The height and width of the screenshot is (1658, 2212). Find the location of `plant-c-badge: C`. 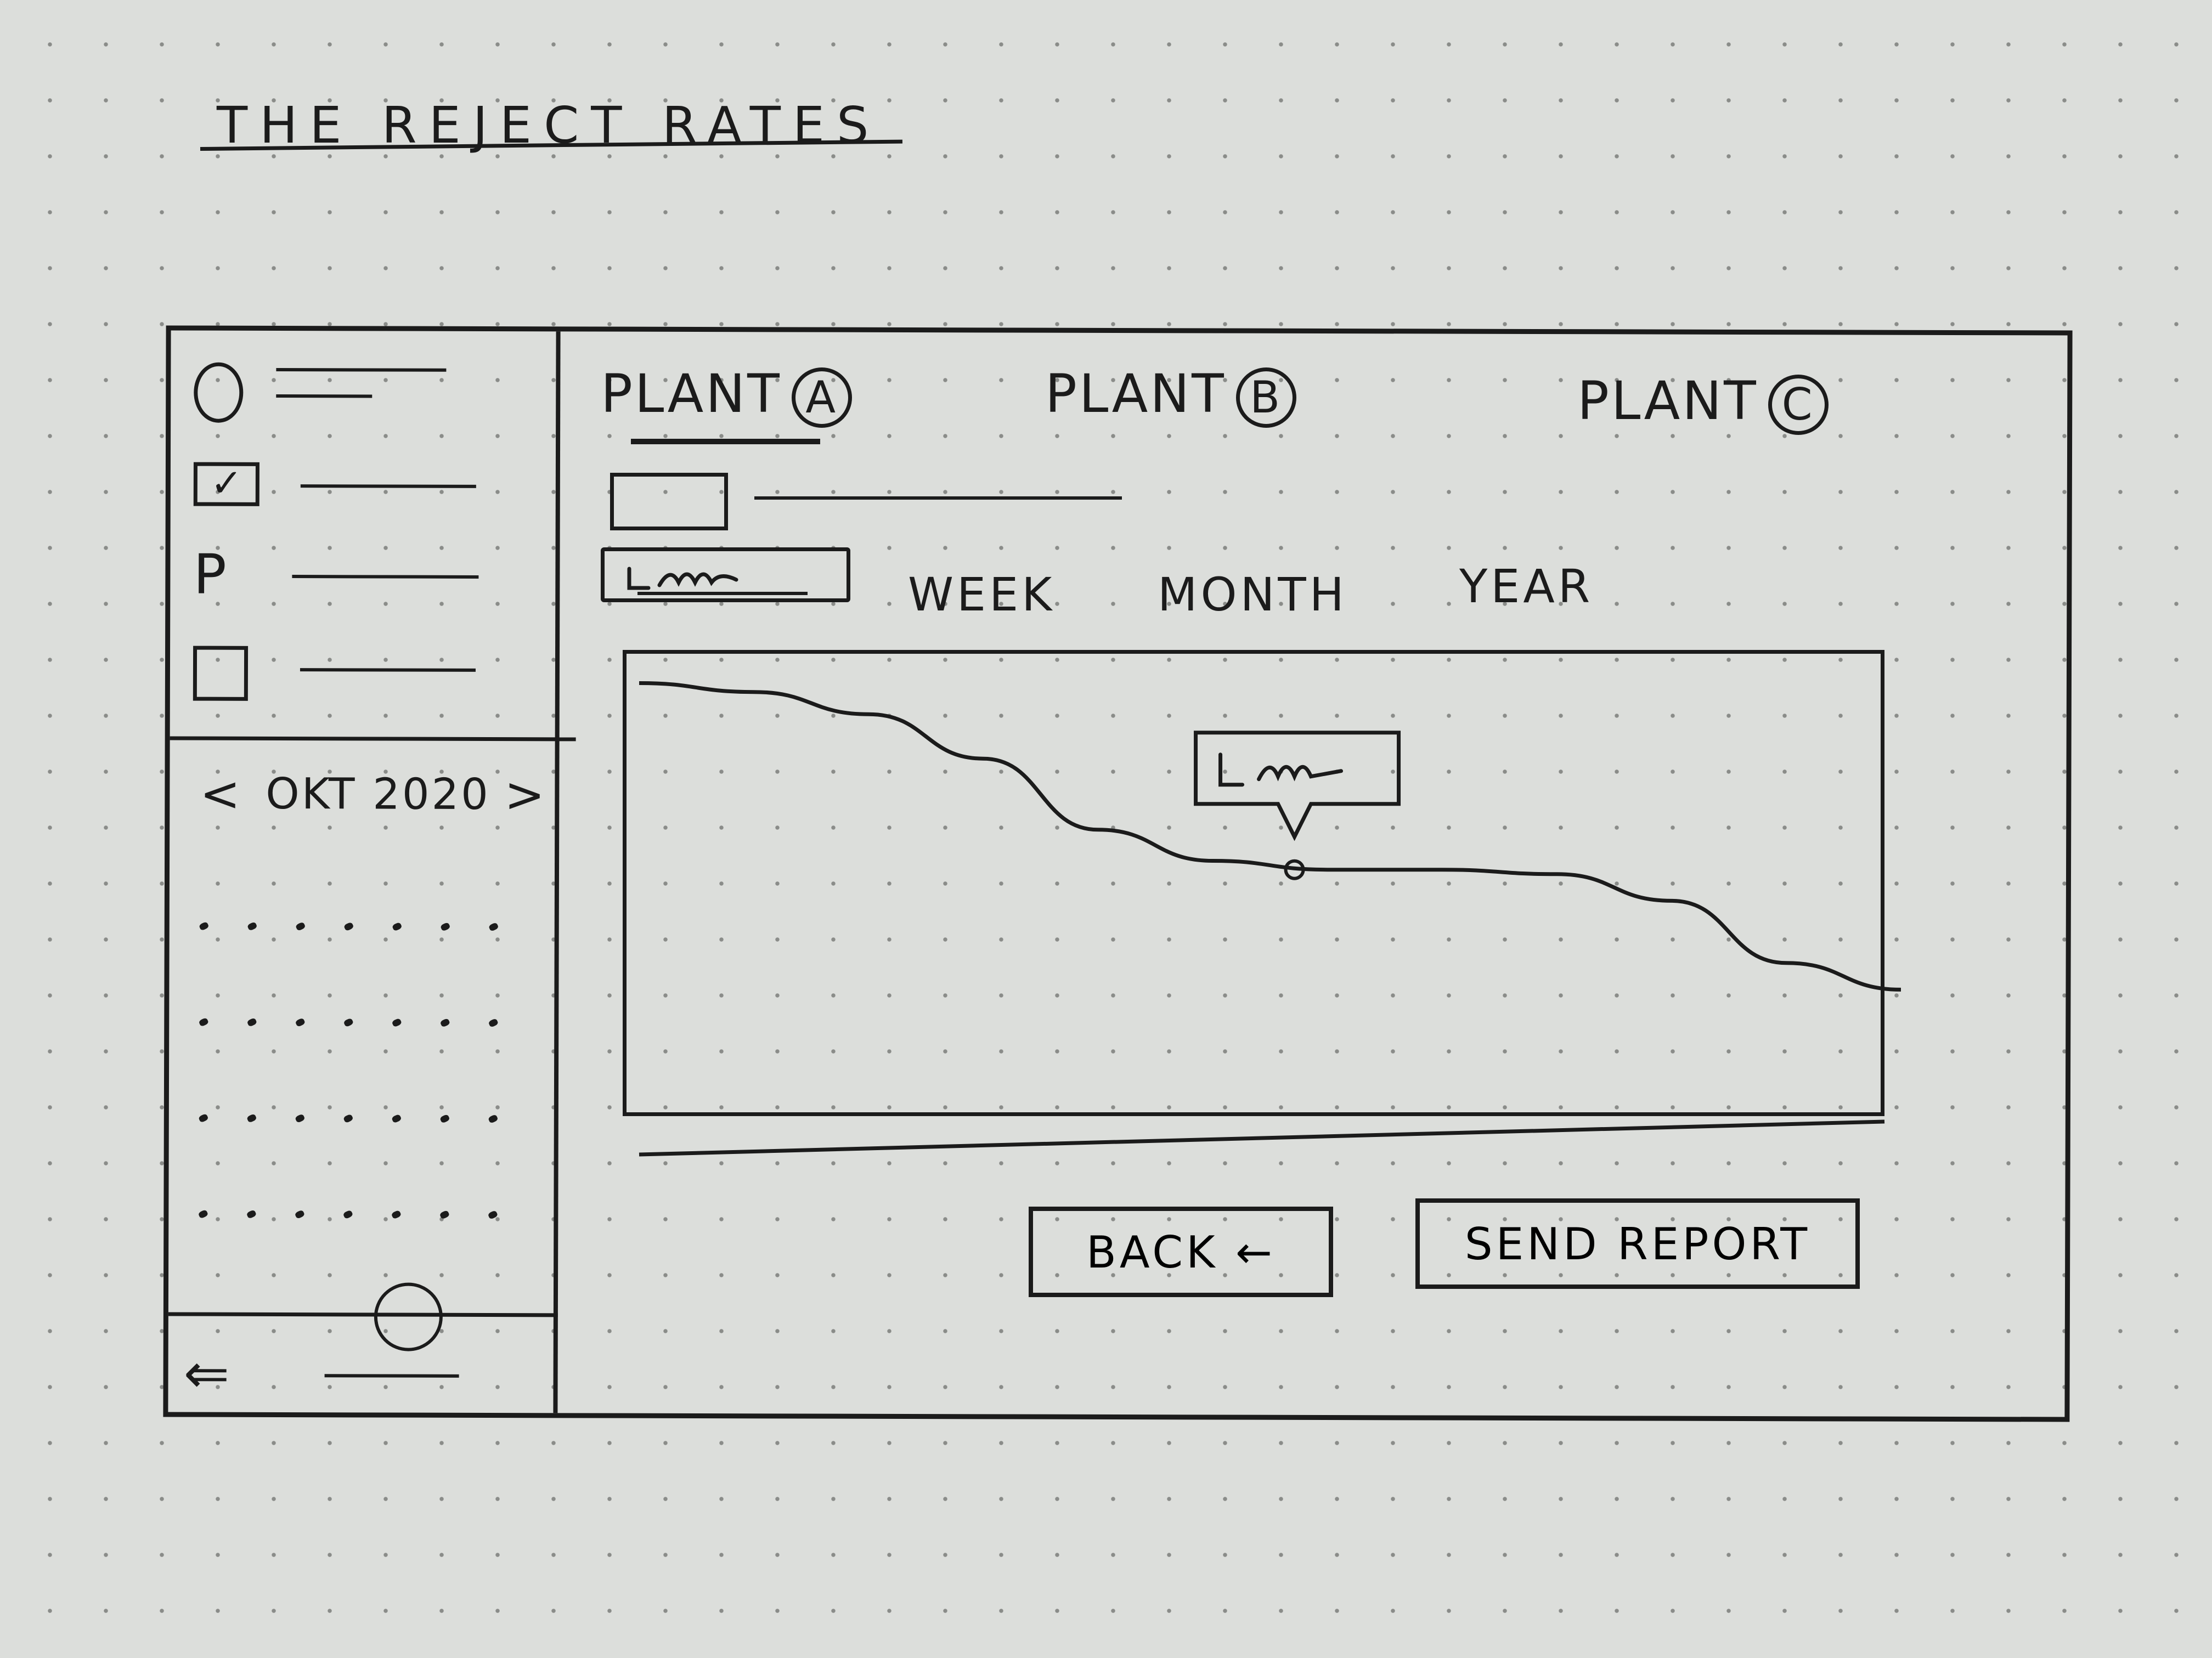

plant-c-badge: C is located at coordinates (1799, 404).